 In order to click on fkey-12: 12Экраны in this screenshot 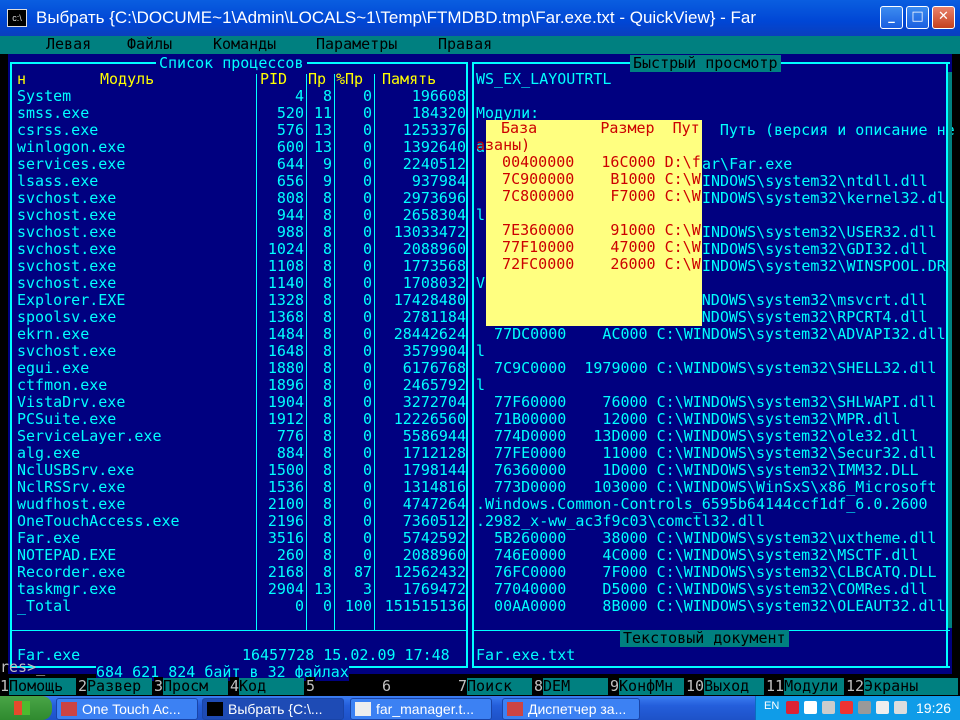, I will do `click(903, 686)`.